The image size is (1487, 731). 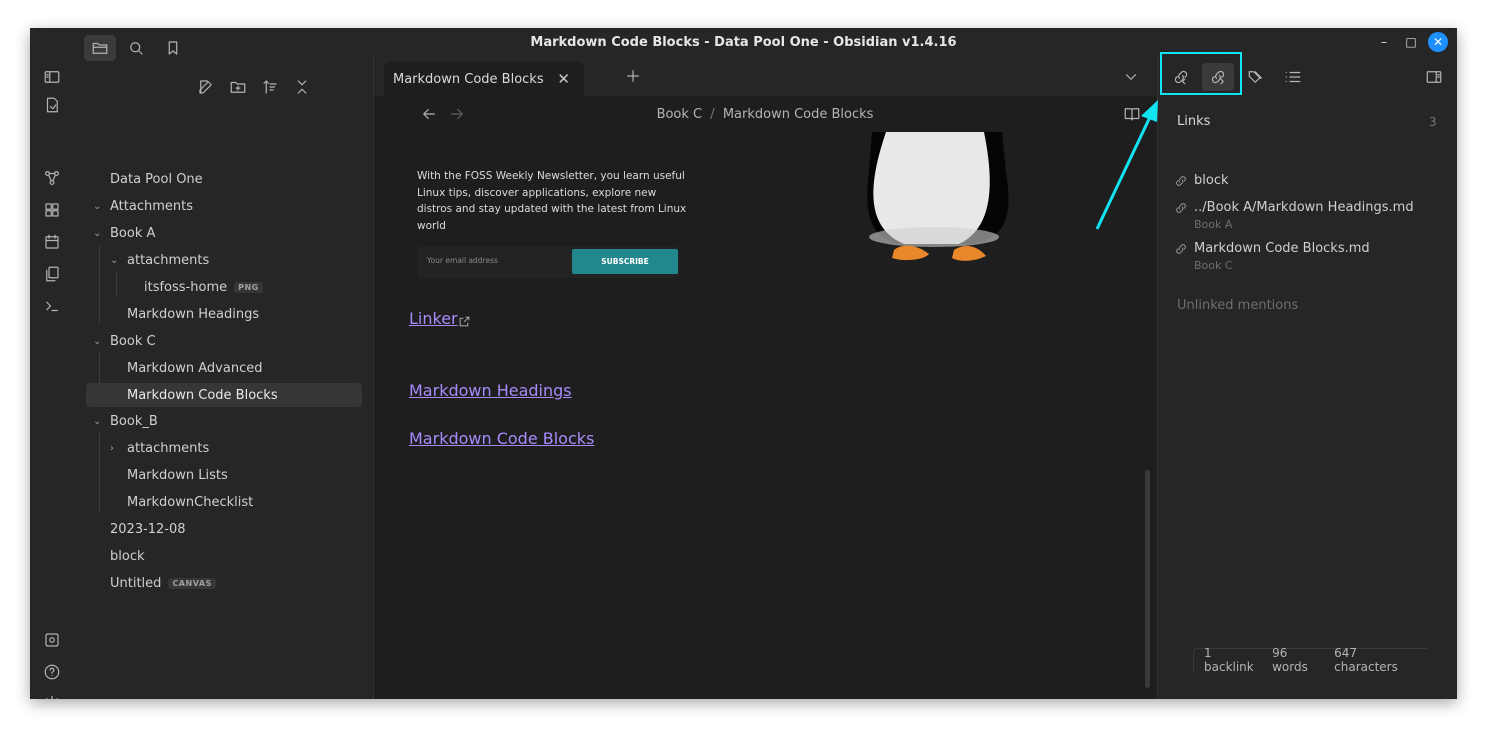 I want to click on folder-icon, so click(x=100, y=48).